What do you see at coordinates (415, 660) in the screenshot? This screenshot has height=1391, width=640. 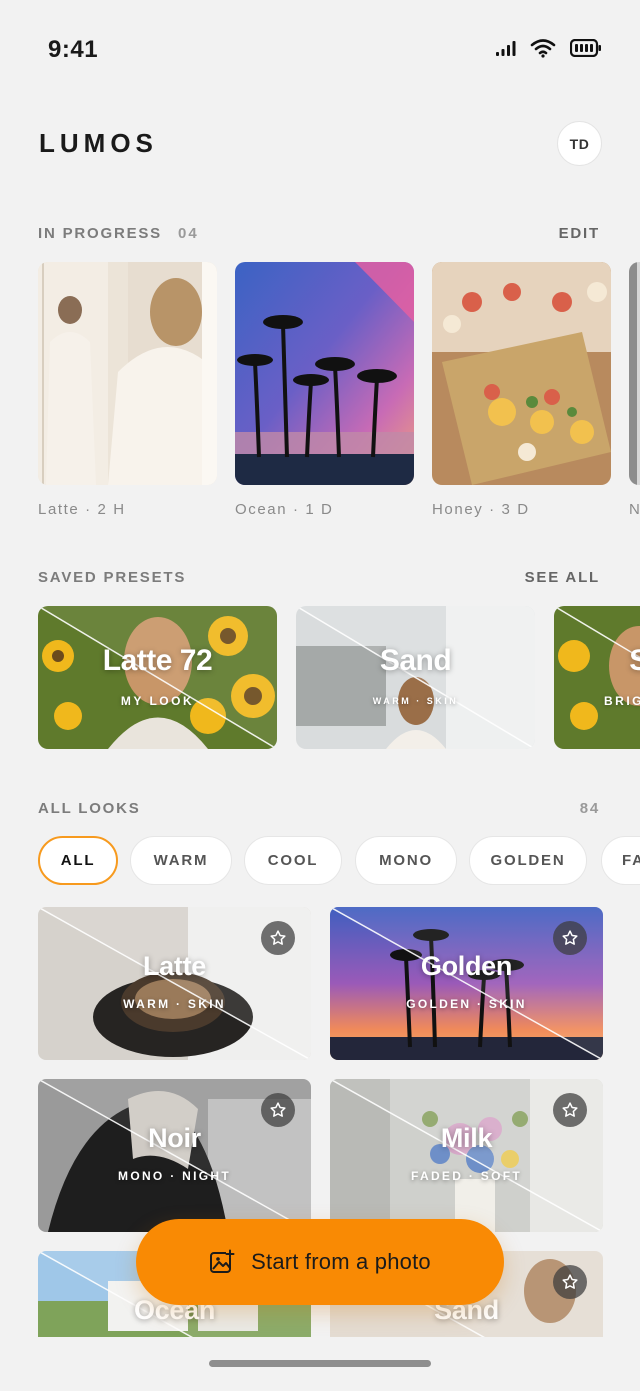 I see `preset-title: Sand` at bounding box center [415, 660].